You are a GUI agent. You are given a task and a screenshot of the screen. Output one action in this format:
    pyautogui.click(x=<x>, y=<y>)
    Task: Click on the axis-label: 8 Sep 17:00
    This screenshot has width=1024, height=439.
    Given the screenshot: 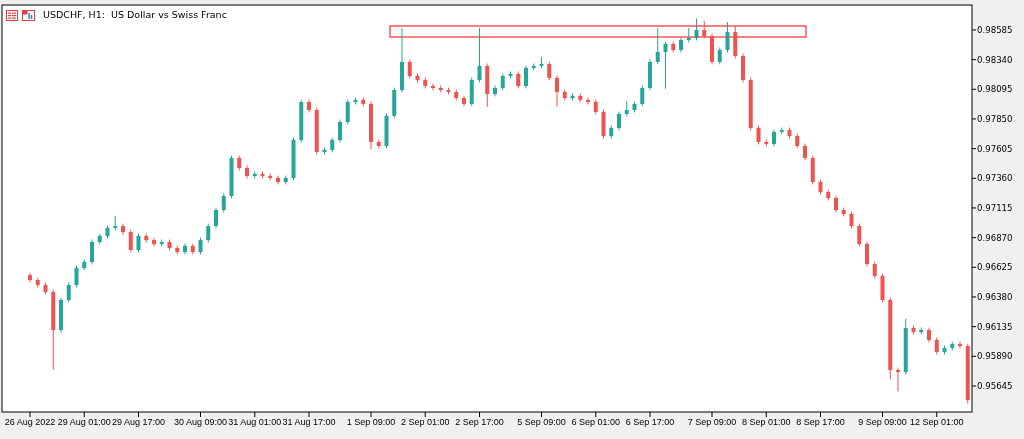 What is the action you would take?
    pyautogui.click(x=820, y=422)
    